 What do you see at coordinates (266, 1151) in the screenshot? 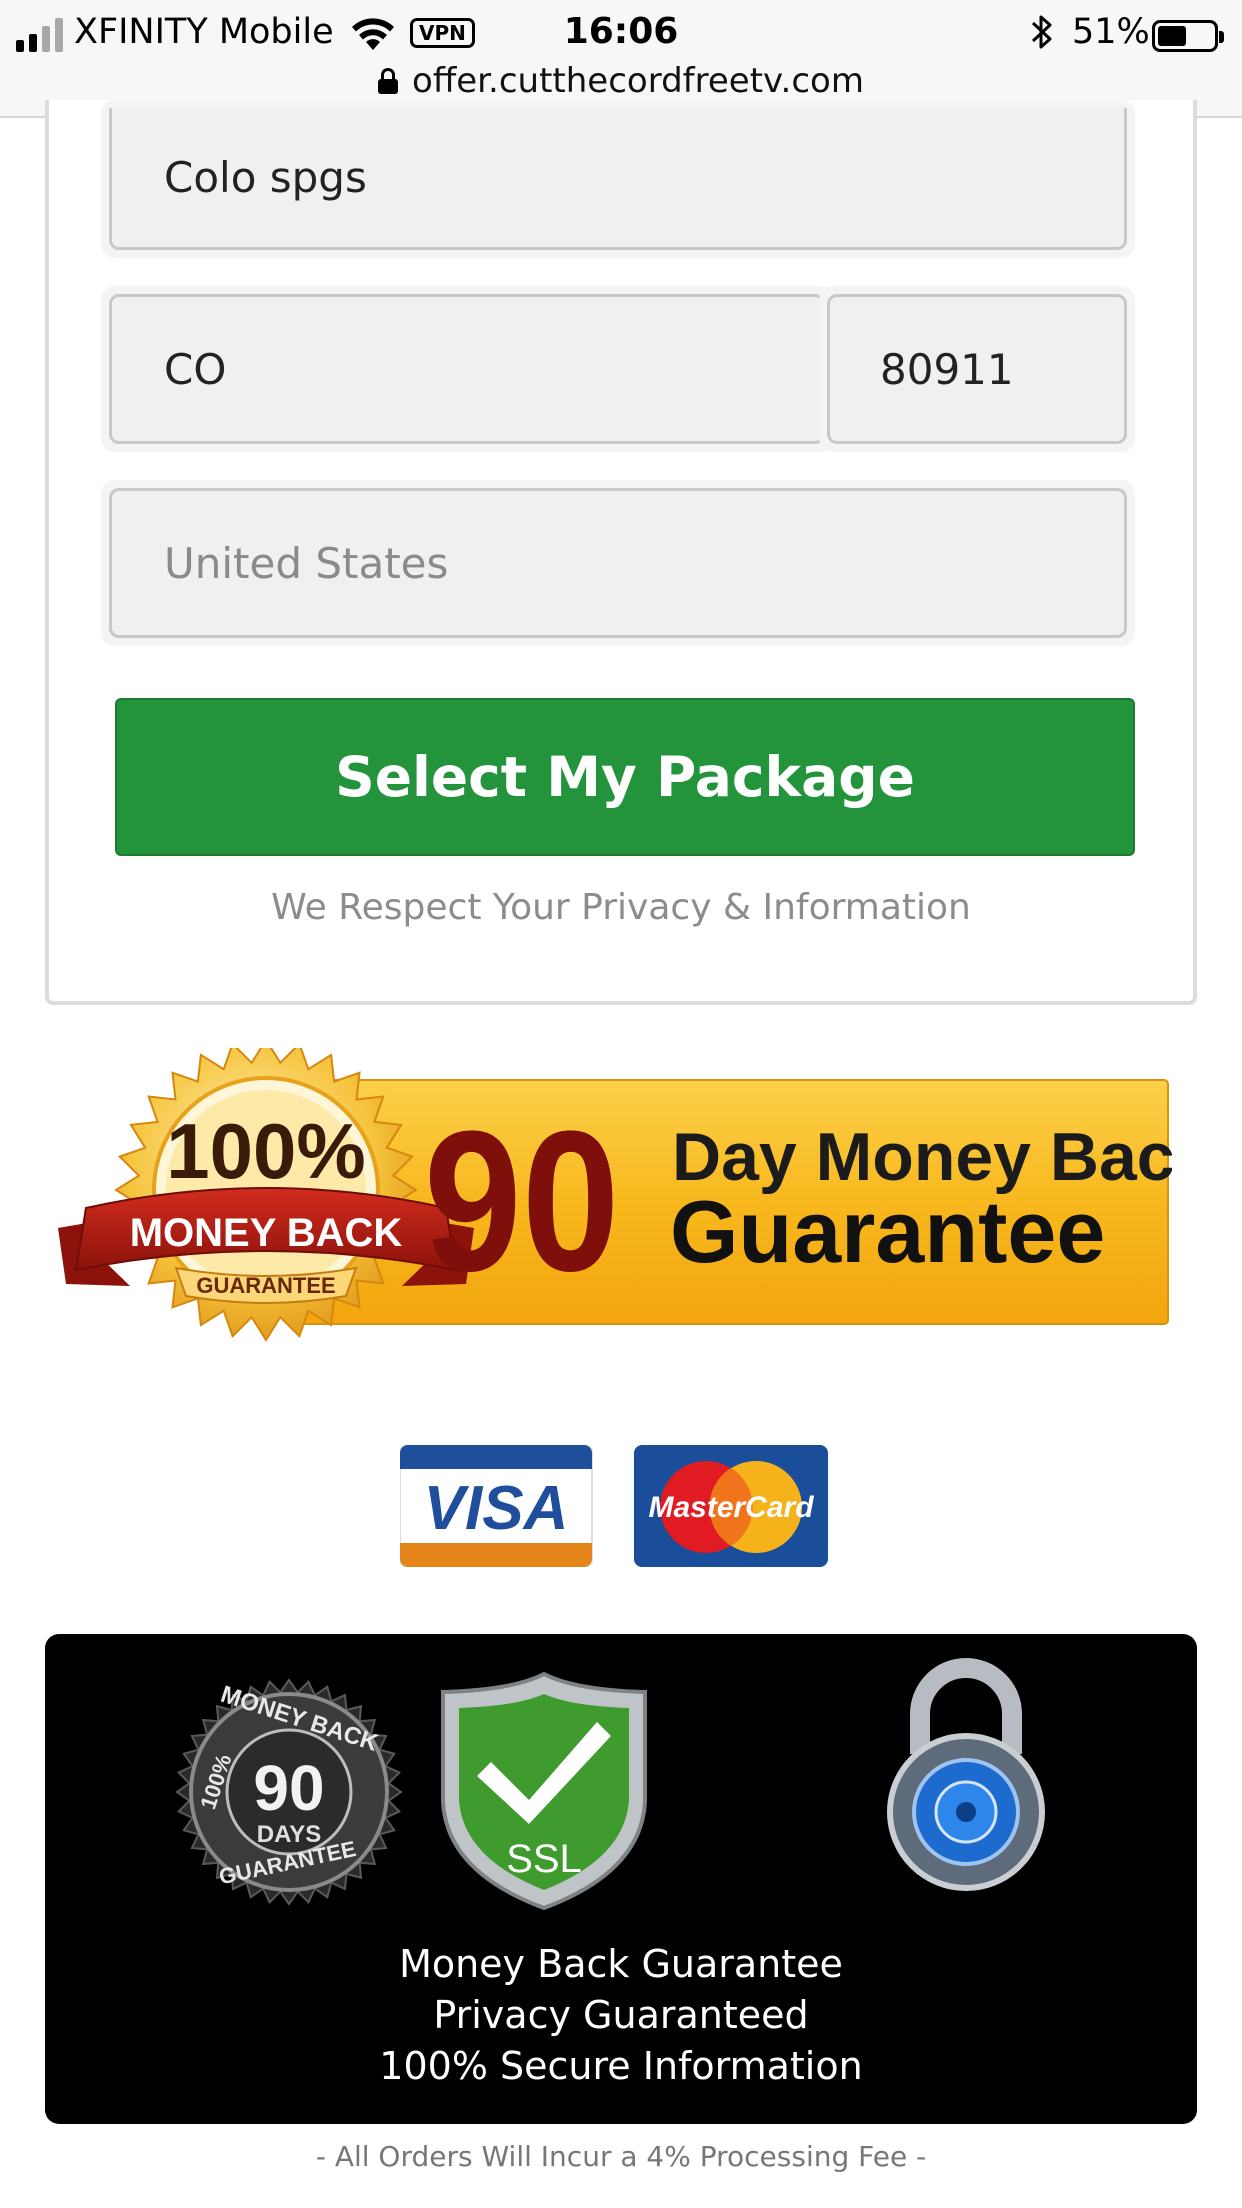
I see `seal-percent: 100%` at bounding box center [266, 1151].